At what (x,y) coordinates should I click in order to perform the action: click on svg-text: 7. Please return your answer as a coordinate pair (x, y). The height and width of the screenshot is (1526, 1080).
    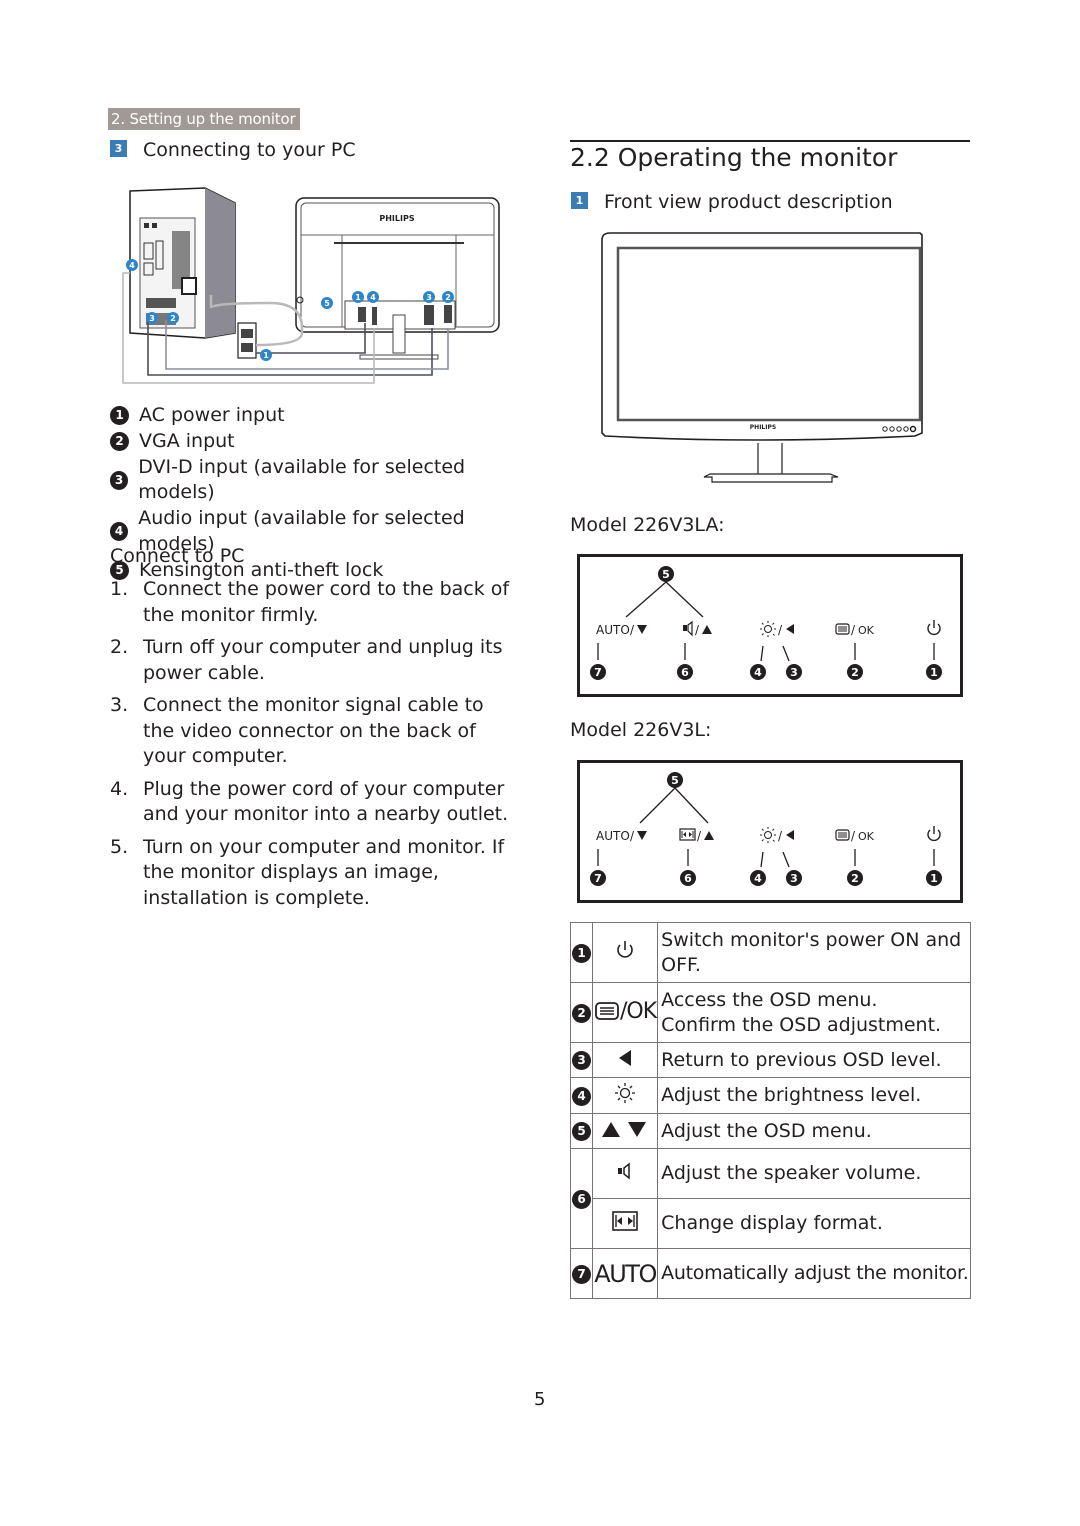
    Looking at the image, I should click on (598, 672).